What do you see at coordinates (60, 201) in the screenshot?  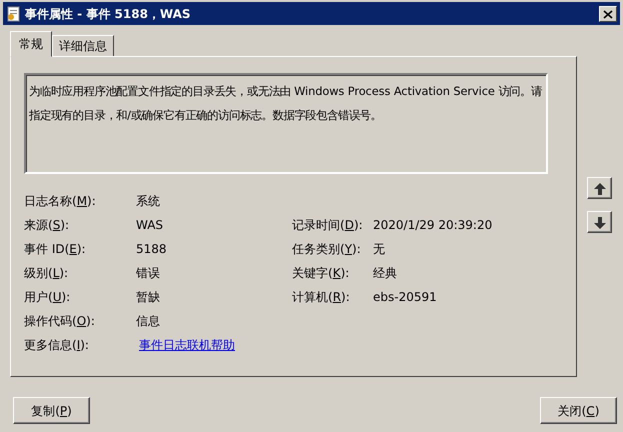 I see `field-label: 日志名称(M):` at bounding box center [60, 201].